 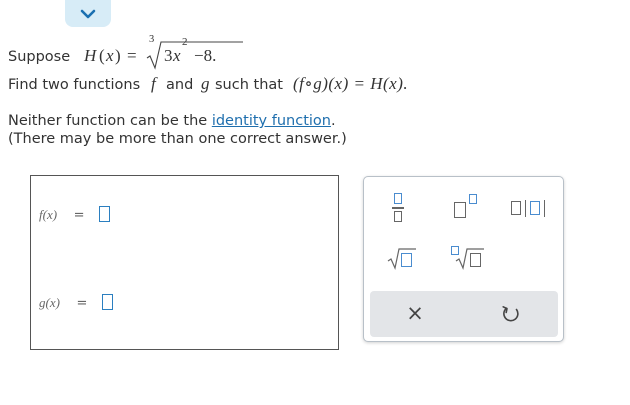 I want to click on f-answer-label: f(x), so click(x=48, y=214).